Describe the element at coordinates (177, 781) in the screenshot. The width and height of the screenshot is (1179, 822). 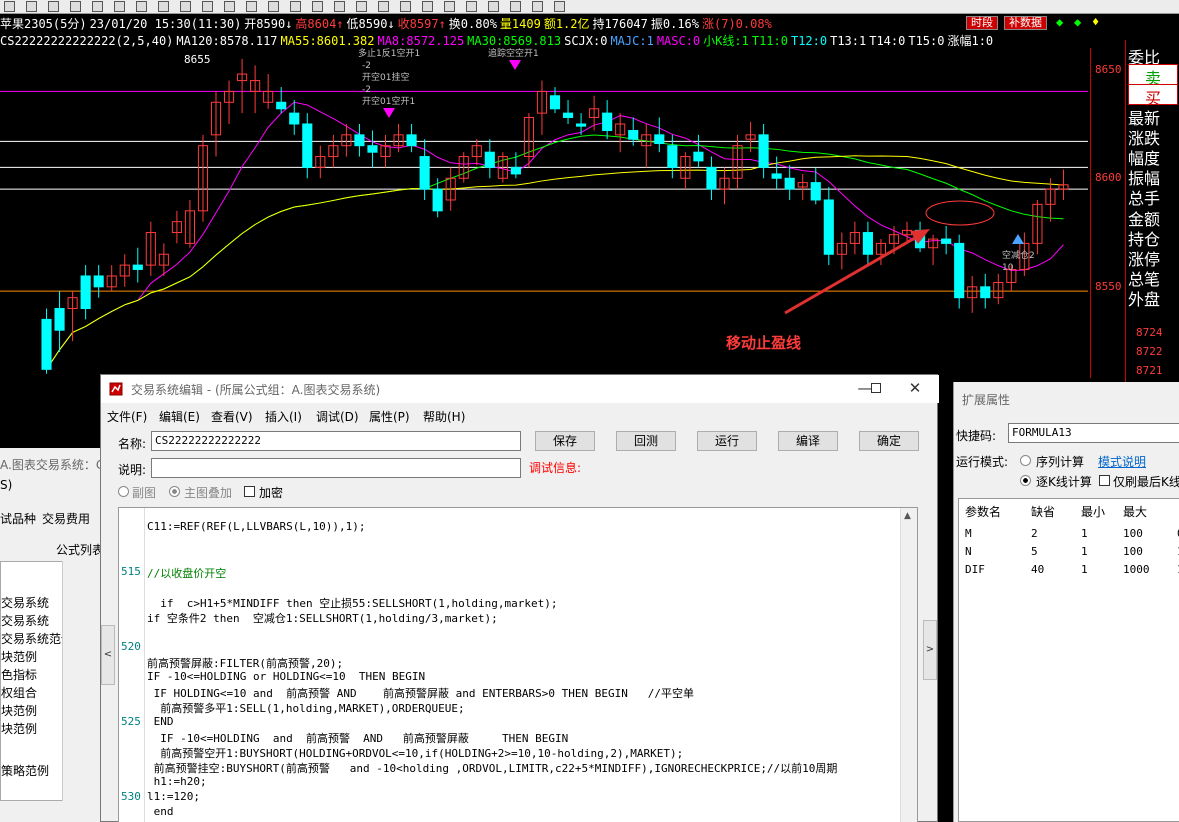
I see `code-line: h1:=h20;` at that location.